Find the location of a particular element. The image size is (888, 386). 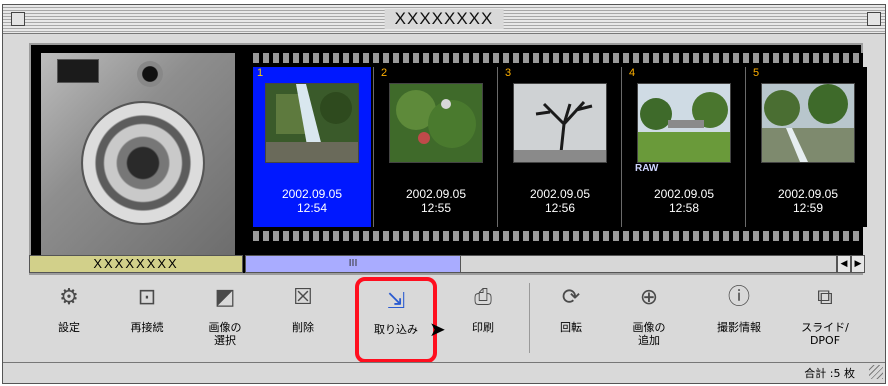

camera-image is located at coordinates (138, 154).